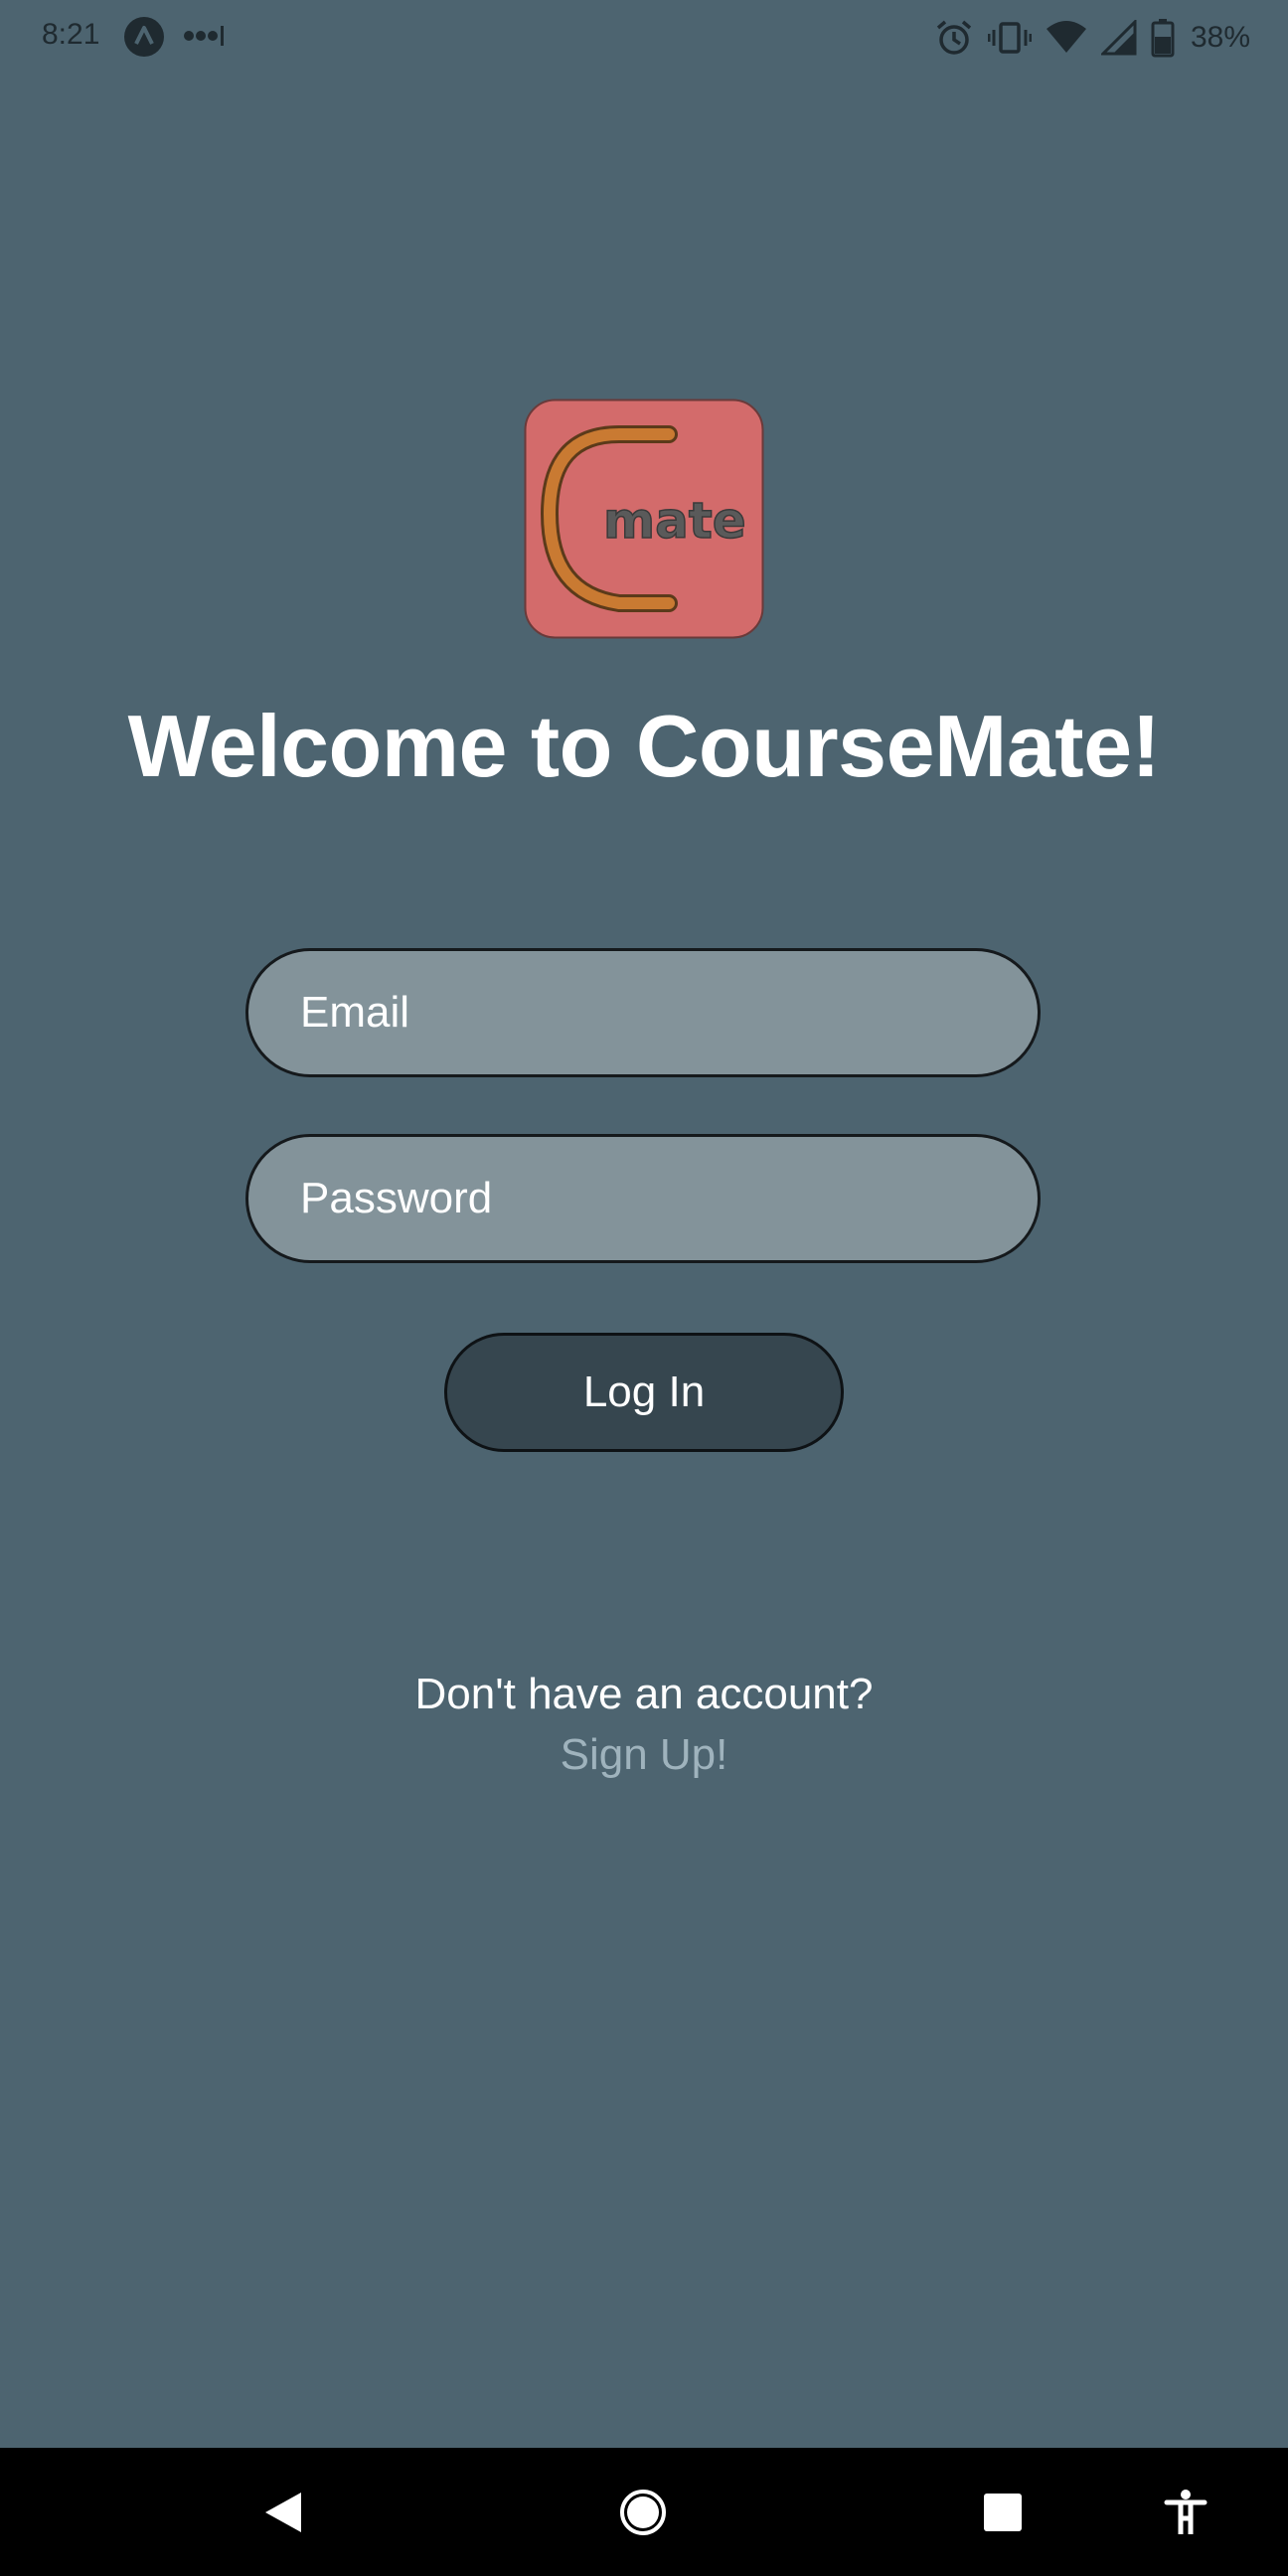  What do you see at coordinates (1220, 37) in the screenshot?
I see `battery-percent: 38%` at bounding box center [1220, 37].